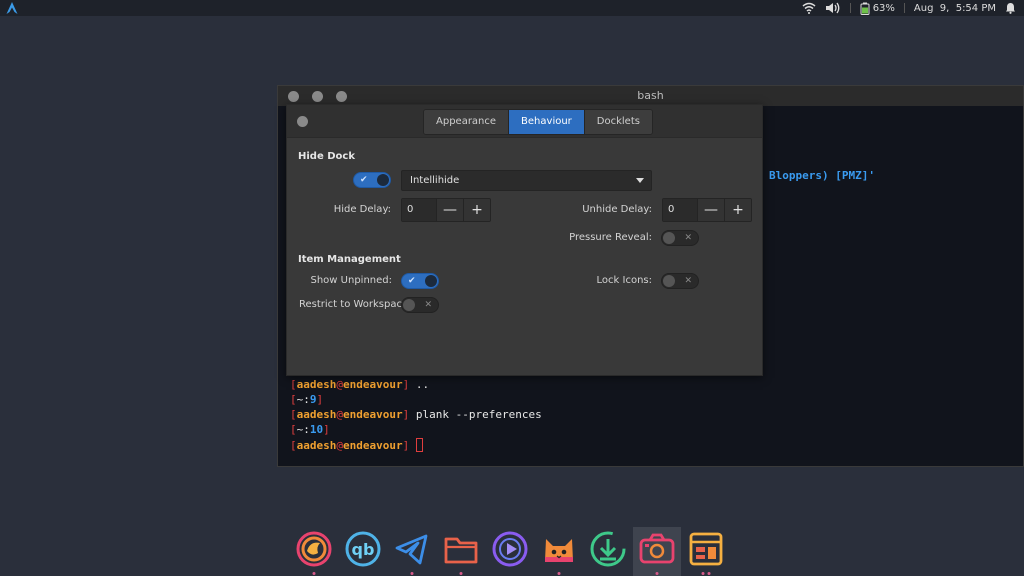 The image size is (1024, 576). Describe the element at coordinates (657, 548) in the screenshot. I see `screenshot-icon` at that location.